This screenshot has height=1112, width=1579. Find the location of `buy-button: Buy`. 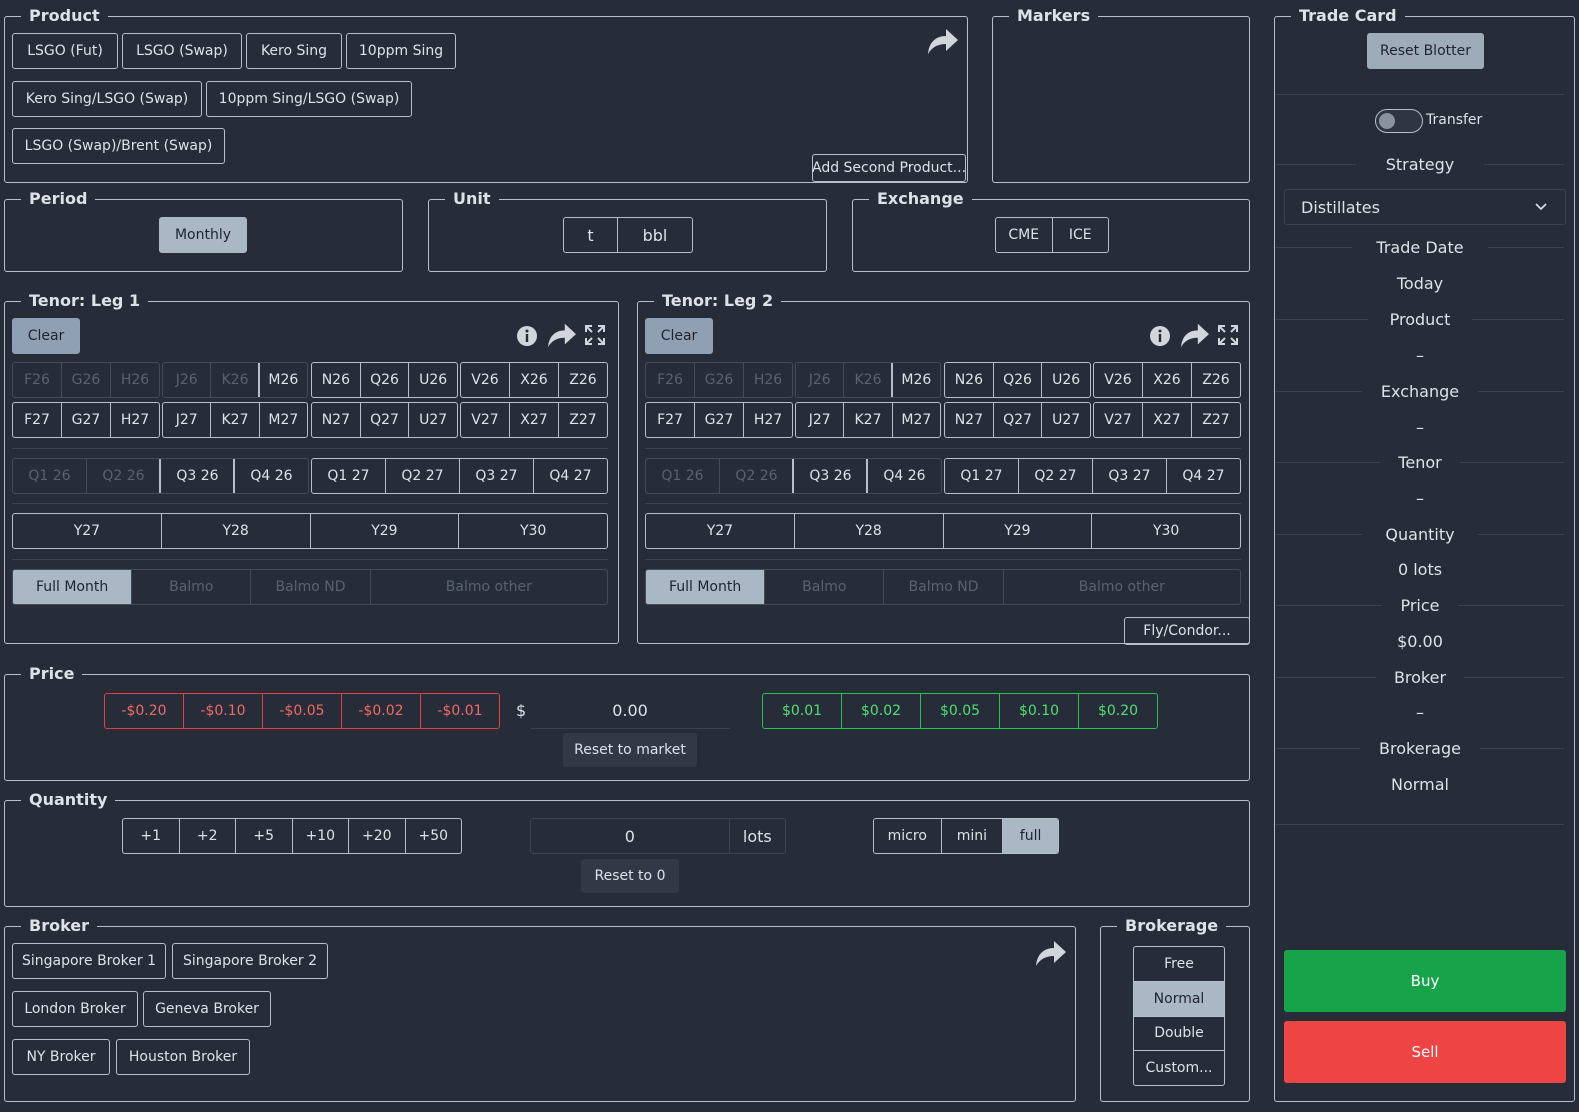

buy-button: Buy is located at coordinates (1425, 981).